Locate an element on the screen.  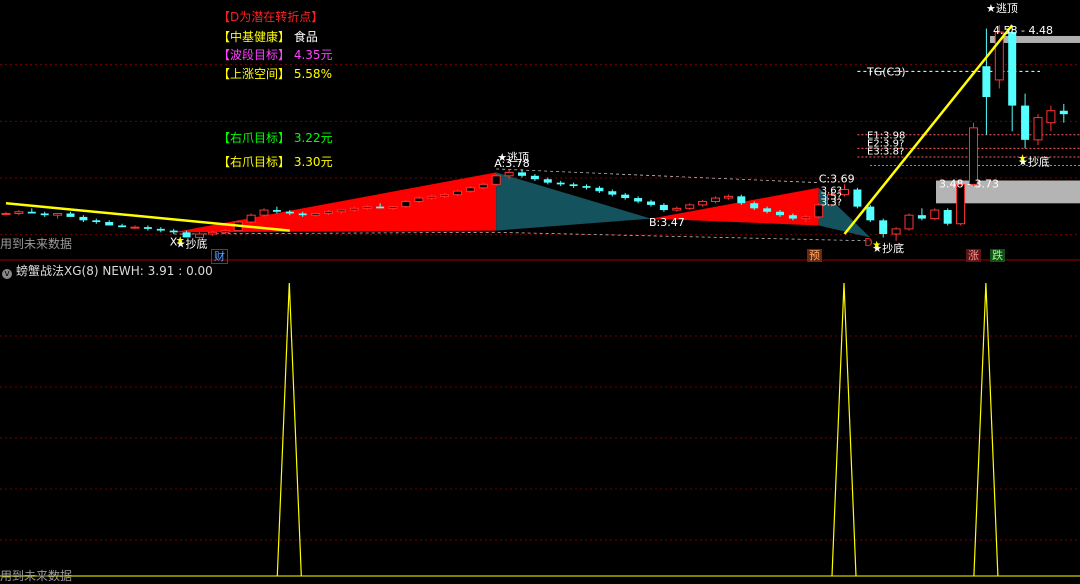
zhang-marker: 涨 is located at coordinates (973, 255).